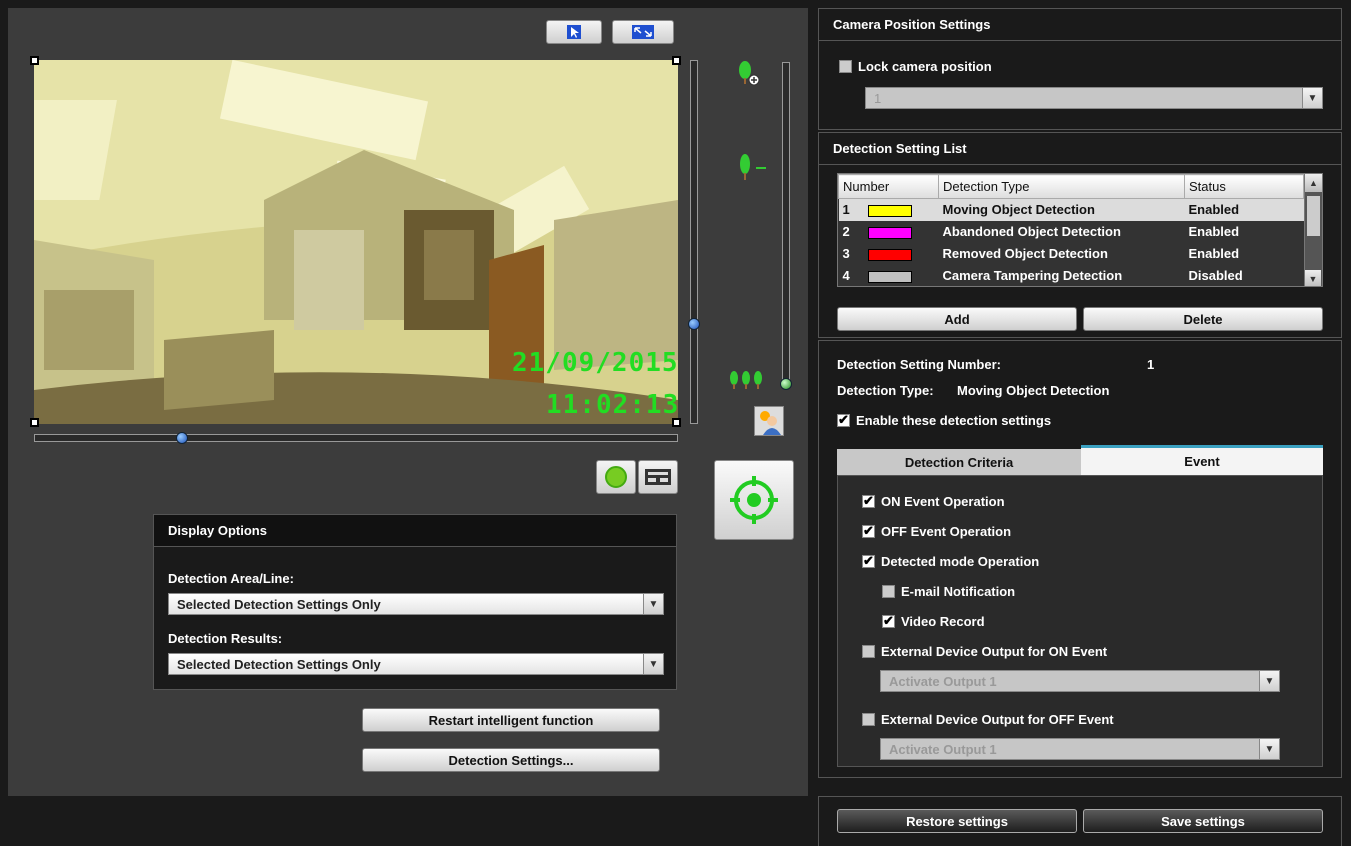 The width and height of the screenshot is (1351, 846). What do you see at coordinates (888, 591) in the screenshot?
I see `email-checkbox` at bounding box center [888, 591].